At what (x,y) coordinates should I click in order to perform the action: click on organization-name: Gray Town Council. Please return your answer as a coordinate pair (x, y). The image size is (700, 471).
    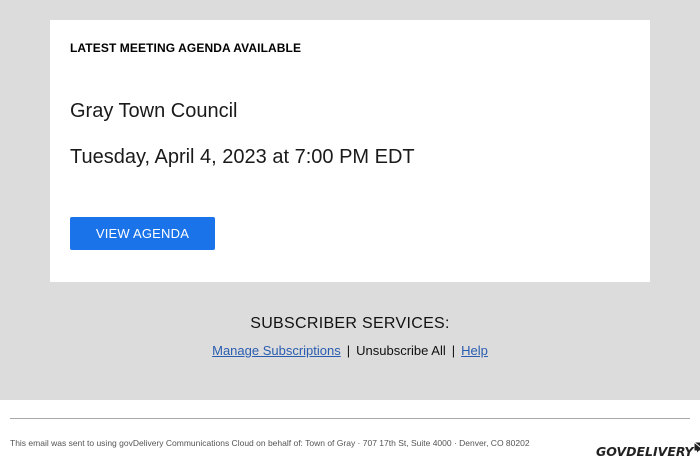
    Looking at the image, I should click on (154, 111).